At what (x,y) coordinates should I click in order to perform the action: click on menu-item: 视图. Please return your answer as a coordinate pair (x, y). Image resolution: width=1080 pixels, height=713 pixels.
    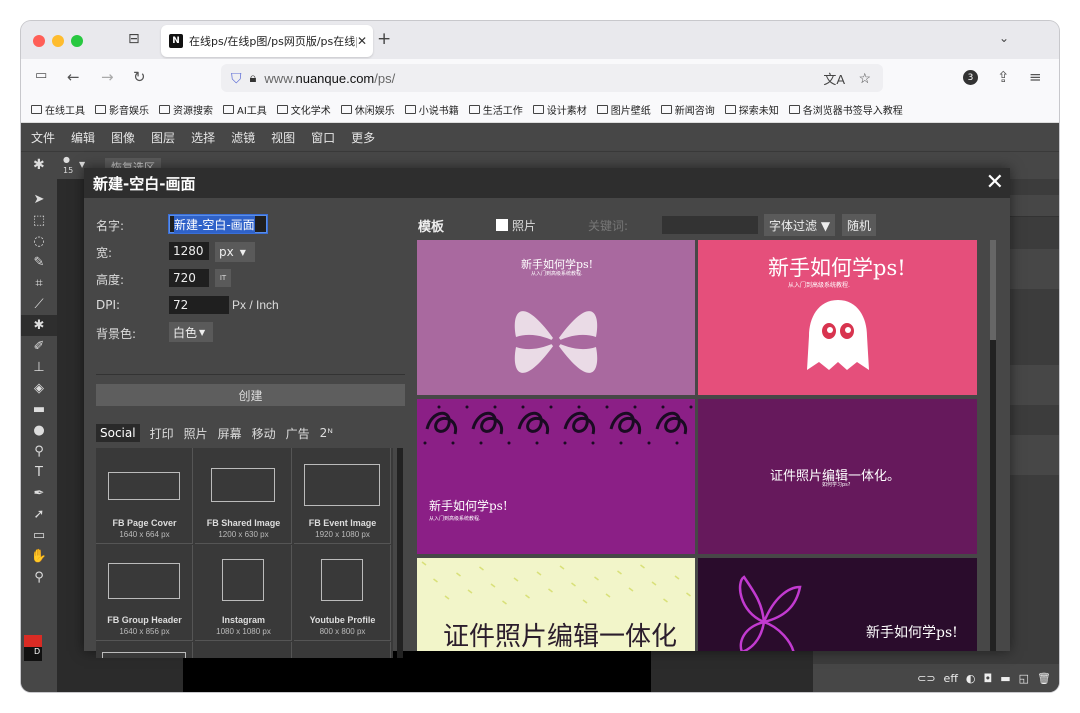
    Looking at the image, I should click on (283, 137).